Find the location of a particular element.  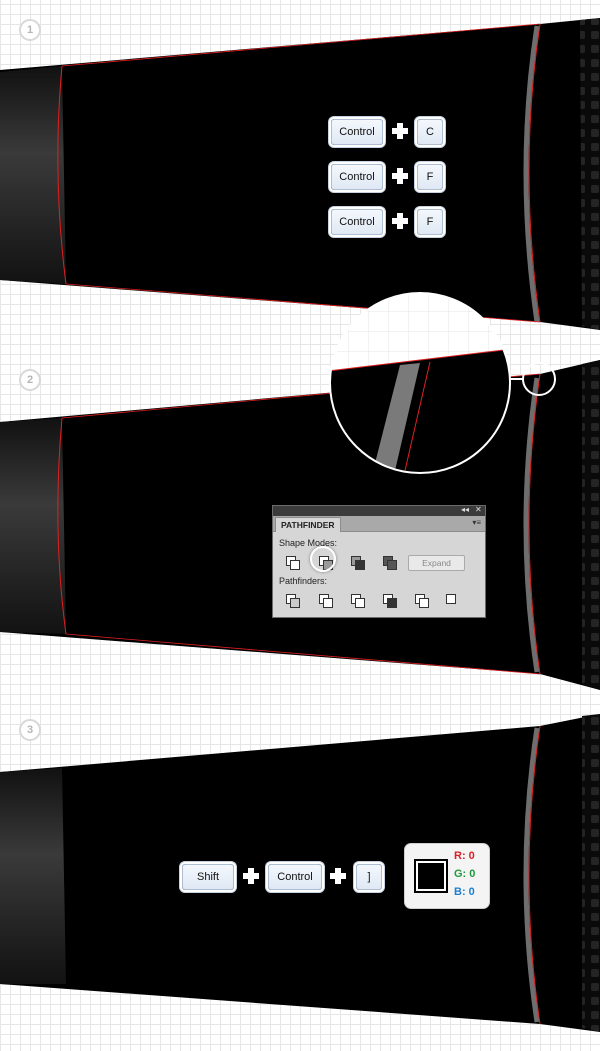

panel-tabbar: PATHFINDER ▾≡ is located at coordinates (379, 524).